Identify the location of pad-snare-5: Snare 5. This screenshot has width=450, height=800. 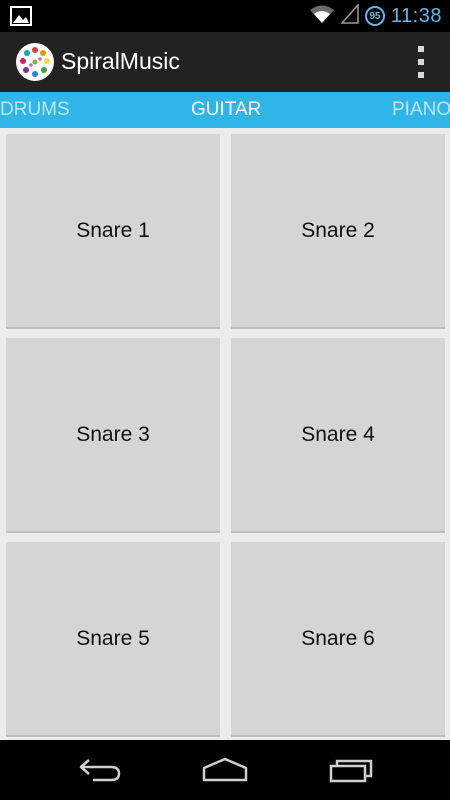
(113, 638).